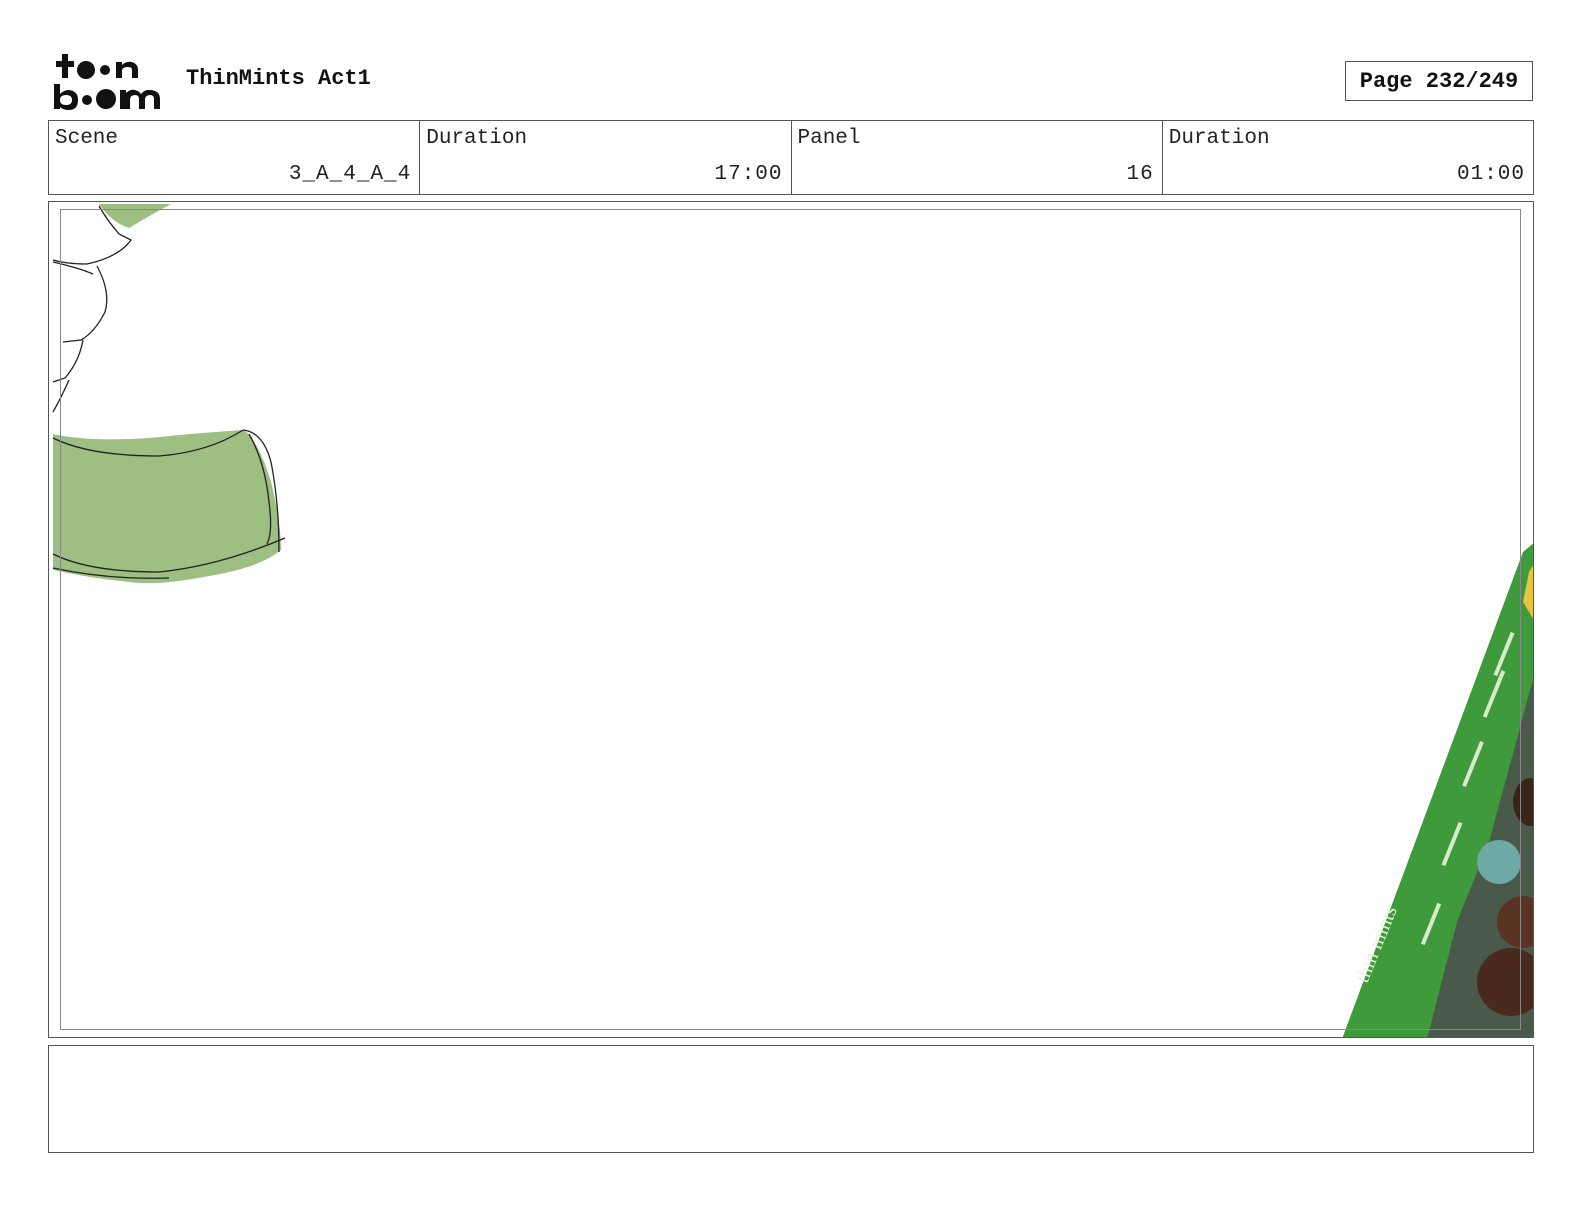 Image resolution: width=1584 pixels, height=1224 pixels. Describe the element at coordinates (1219, 138) in the screenshot. I see `panel-duration-label: Duration` at that location.